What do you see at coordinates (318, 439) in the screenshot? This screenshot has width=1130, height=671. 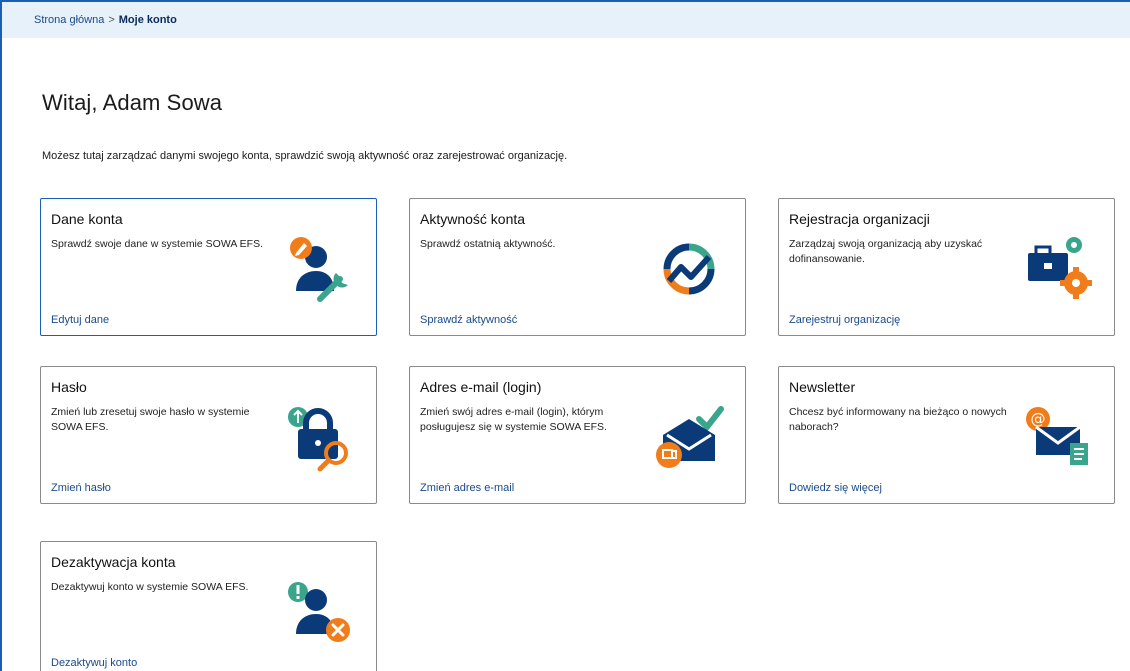 I see `padlock-search-icon` at bounding box center [318, 439].